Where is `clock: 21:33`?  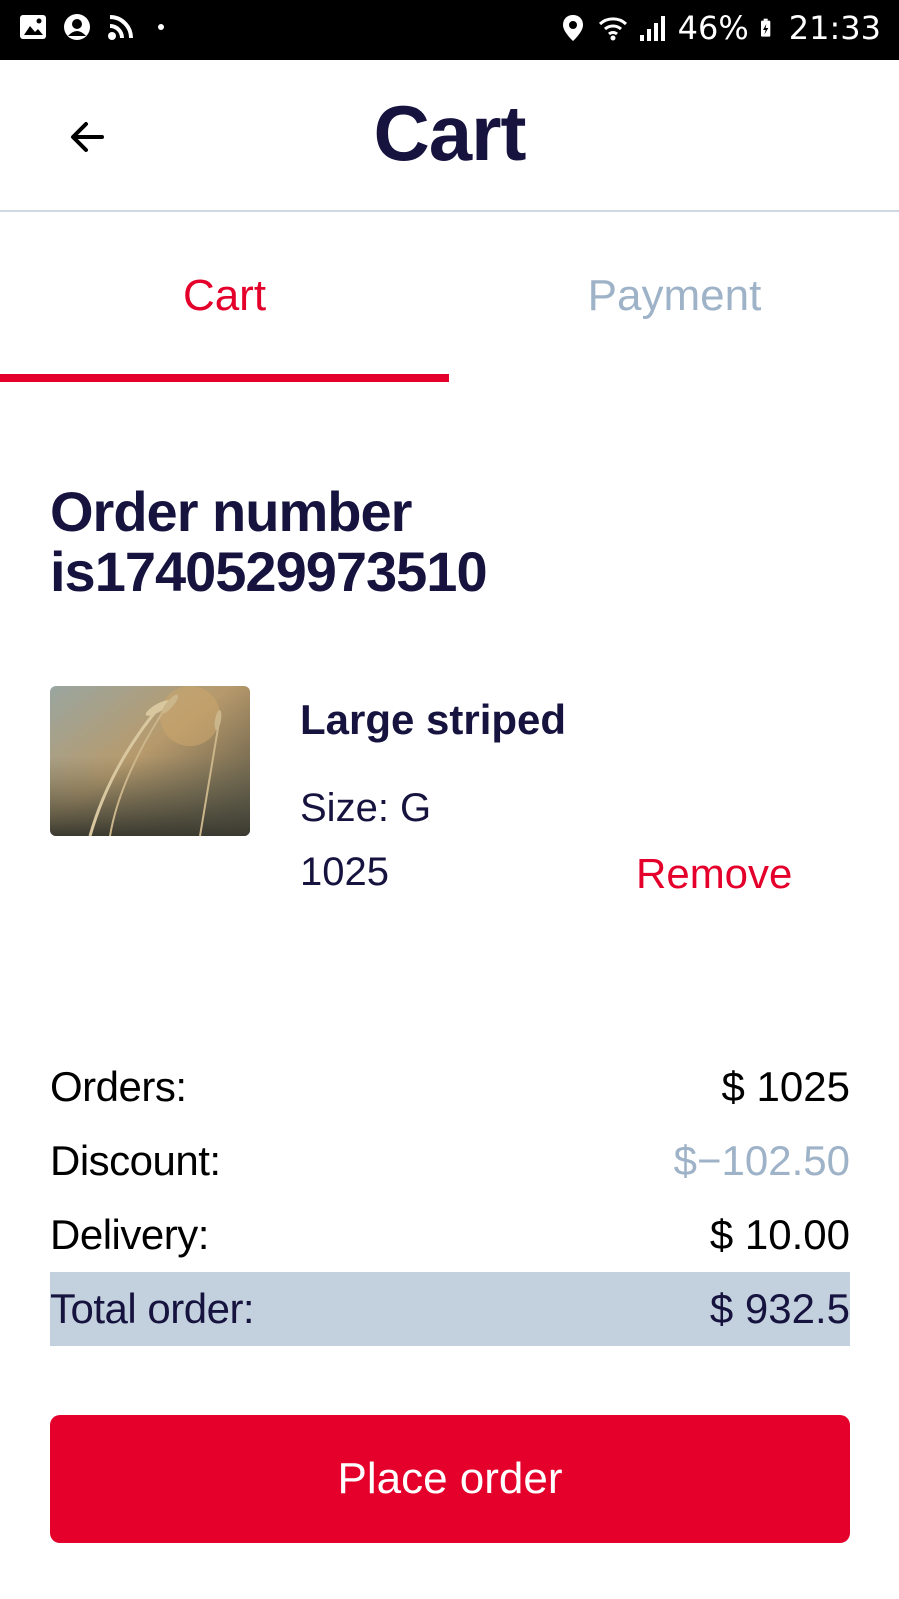
clock: 21:33 is located at coordinates (834, 28).